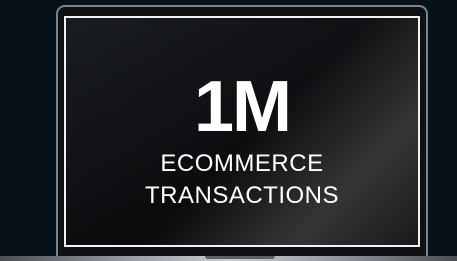 This screenshot has width=457, height=261. What do you see at coordinates (240, 257) in the screenshot?
I see `laptop-notch` at bounding box center [240, 257].